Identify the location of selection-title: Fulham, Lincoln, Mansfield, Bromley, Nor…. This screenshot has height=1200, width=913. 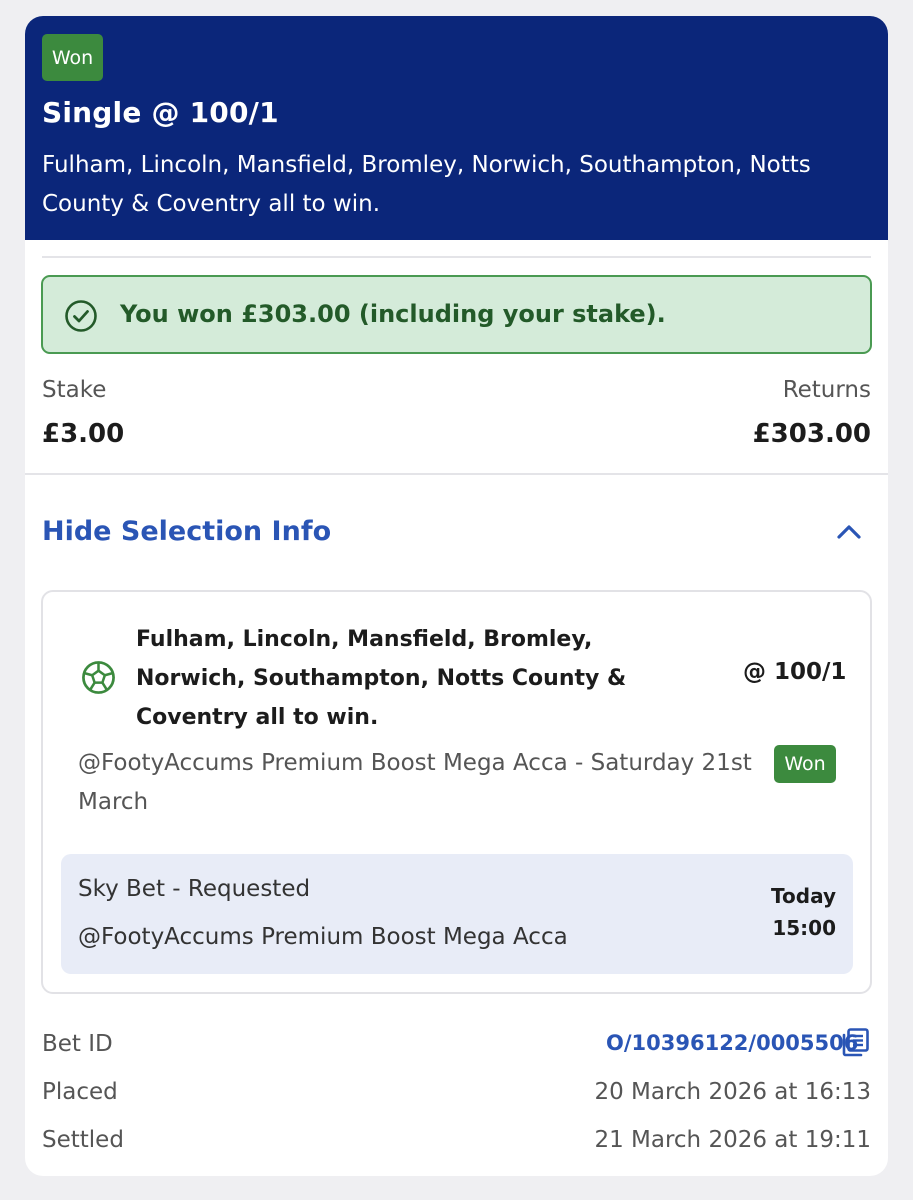
(381, 678).